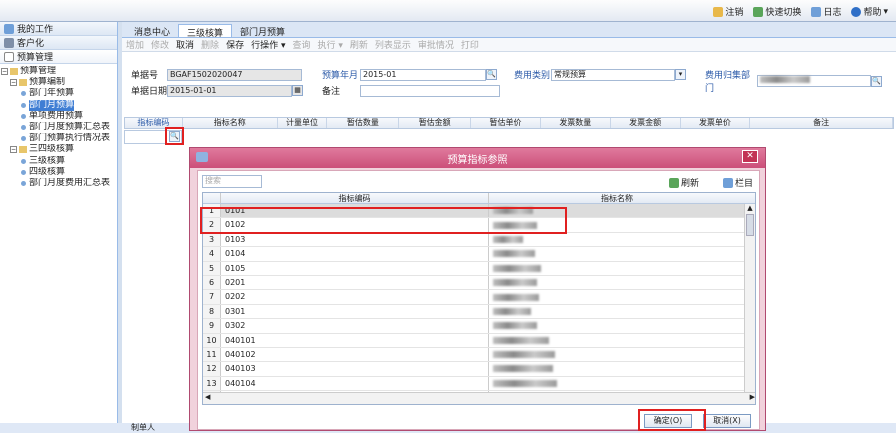  What do you see at coordinates (152, 31) in the screenshot?
I see `tab-0: 消息中心` at bounding box center [152, 31].